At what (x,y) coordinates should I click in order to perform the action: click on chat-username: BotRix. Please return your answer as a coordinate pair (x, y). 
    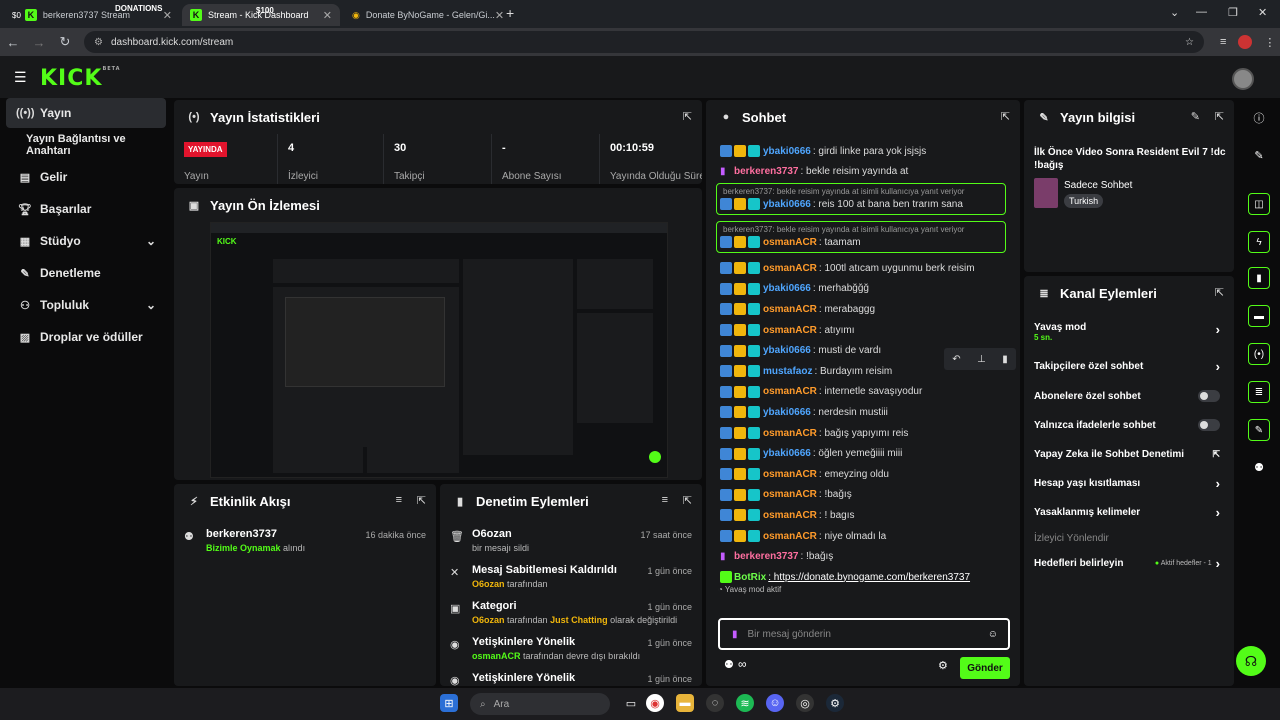
    Looking at the image, I should click on (750, 577).